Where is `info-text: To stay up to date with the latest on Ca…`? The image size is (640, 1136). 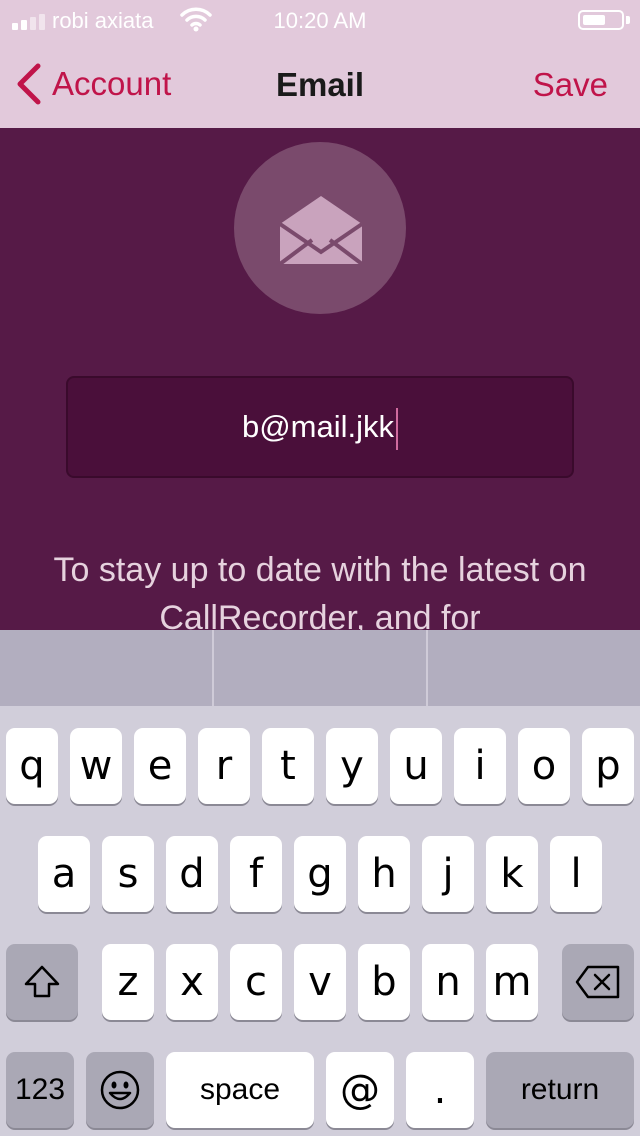
info-text: To stay up to date with the latest on Ca… is located at coordinates (320, 590).